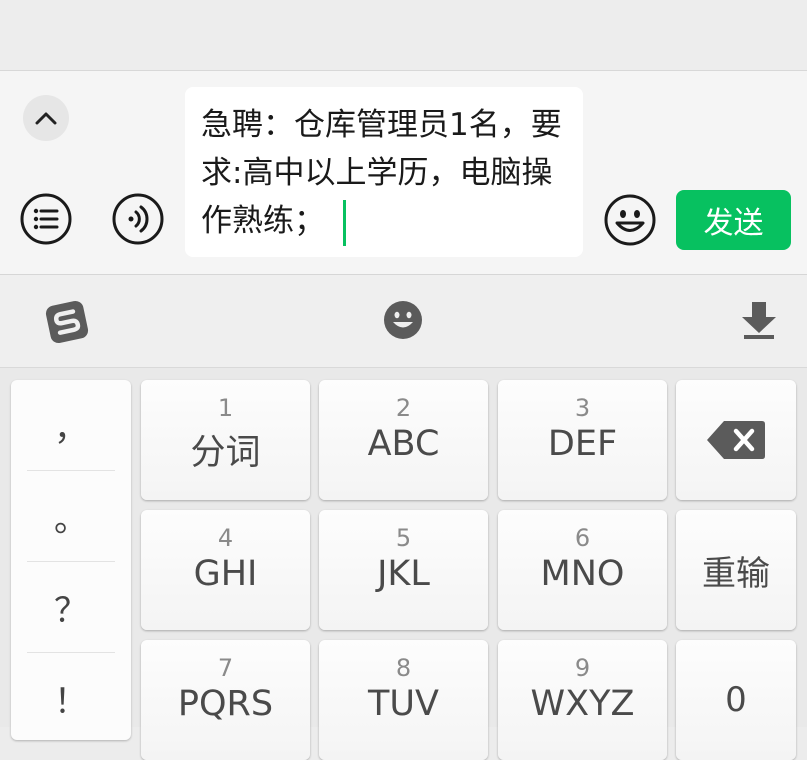 This screenshot has height=760, width=807. What do you see at coordinates (403, 668) in the screenshot?
I see `key-number: 8` at bounding box center [403, 668].